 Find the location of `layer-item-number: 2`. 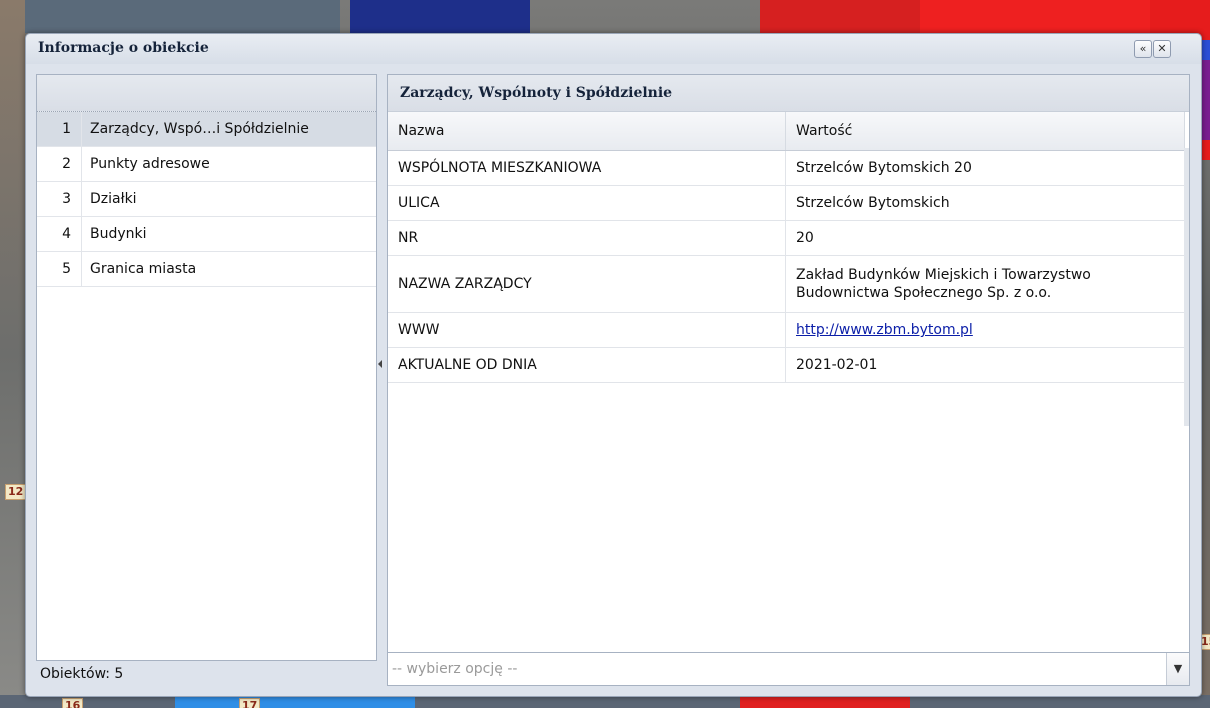

layer-item-number: 2 is located at coordinates (66, 164).